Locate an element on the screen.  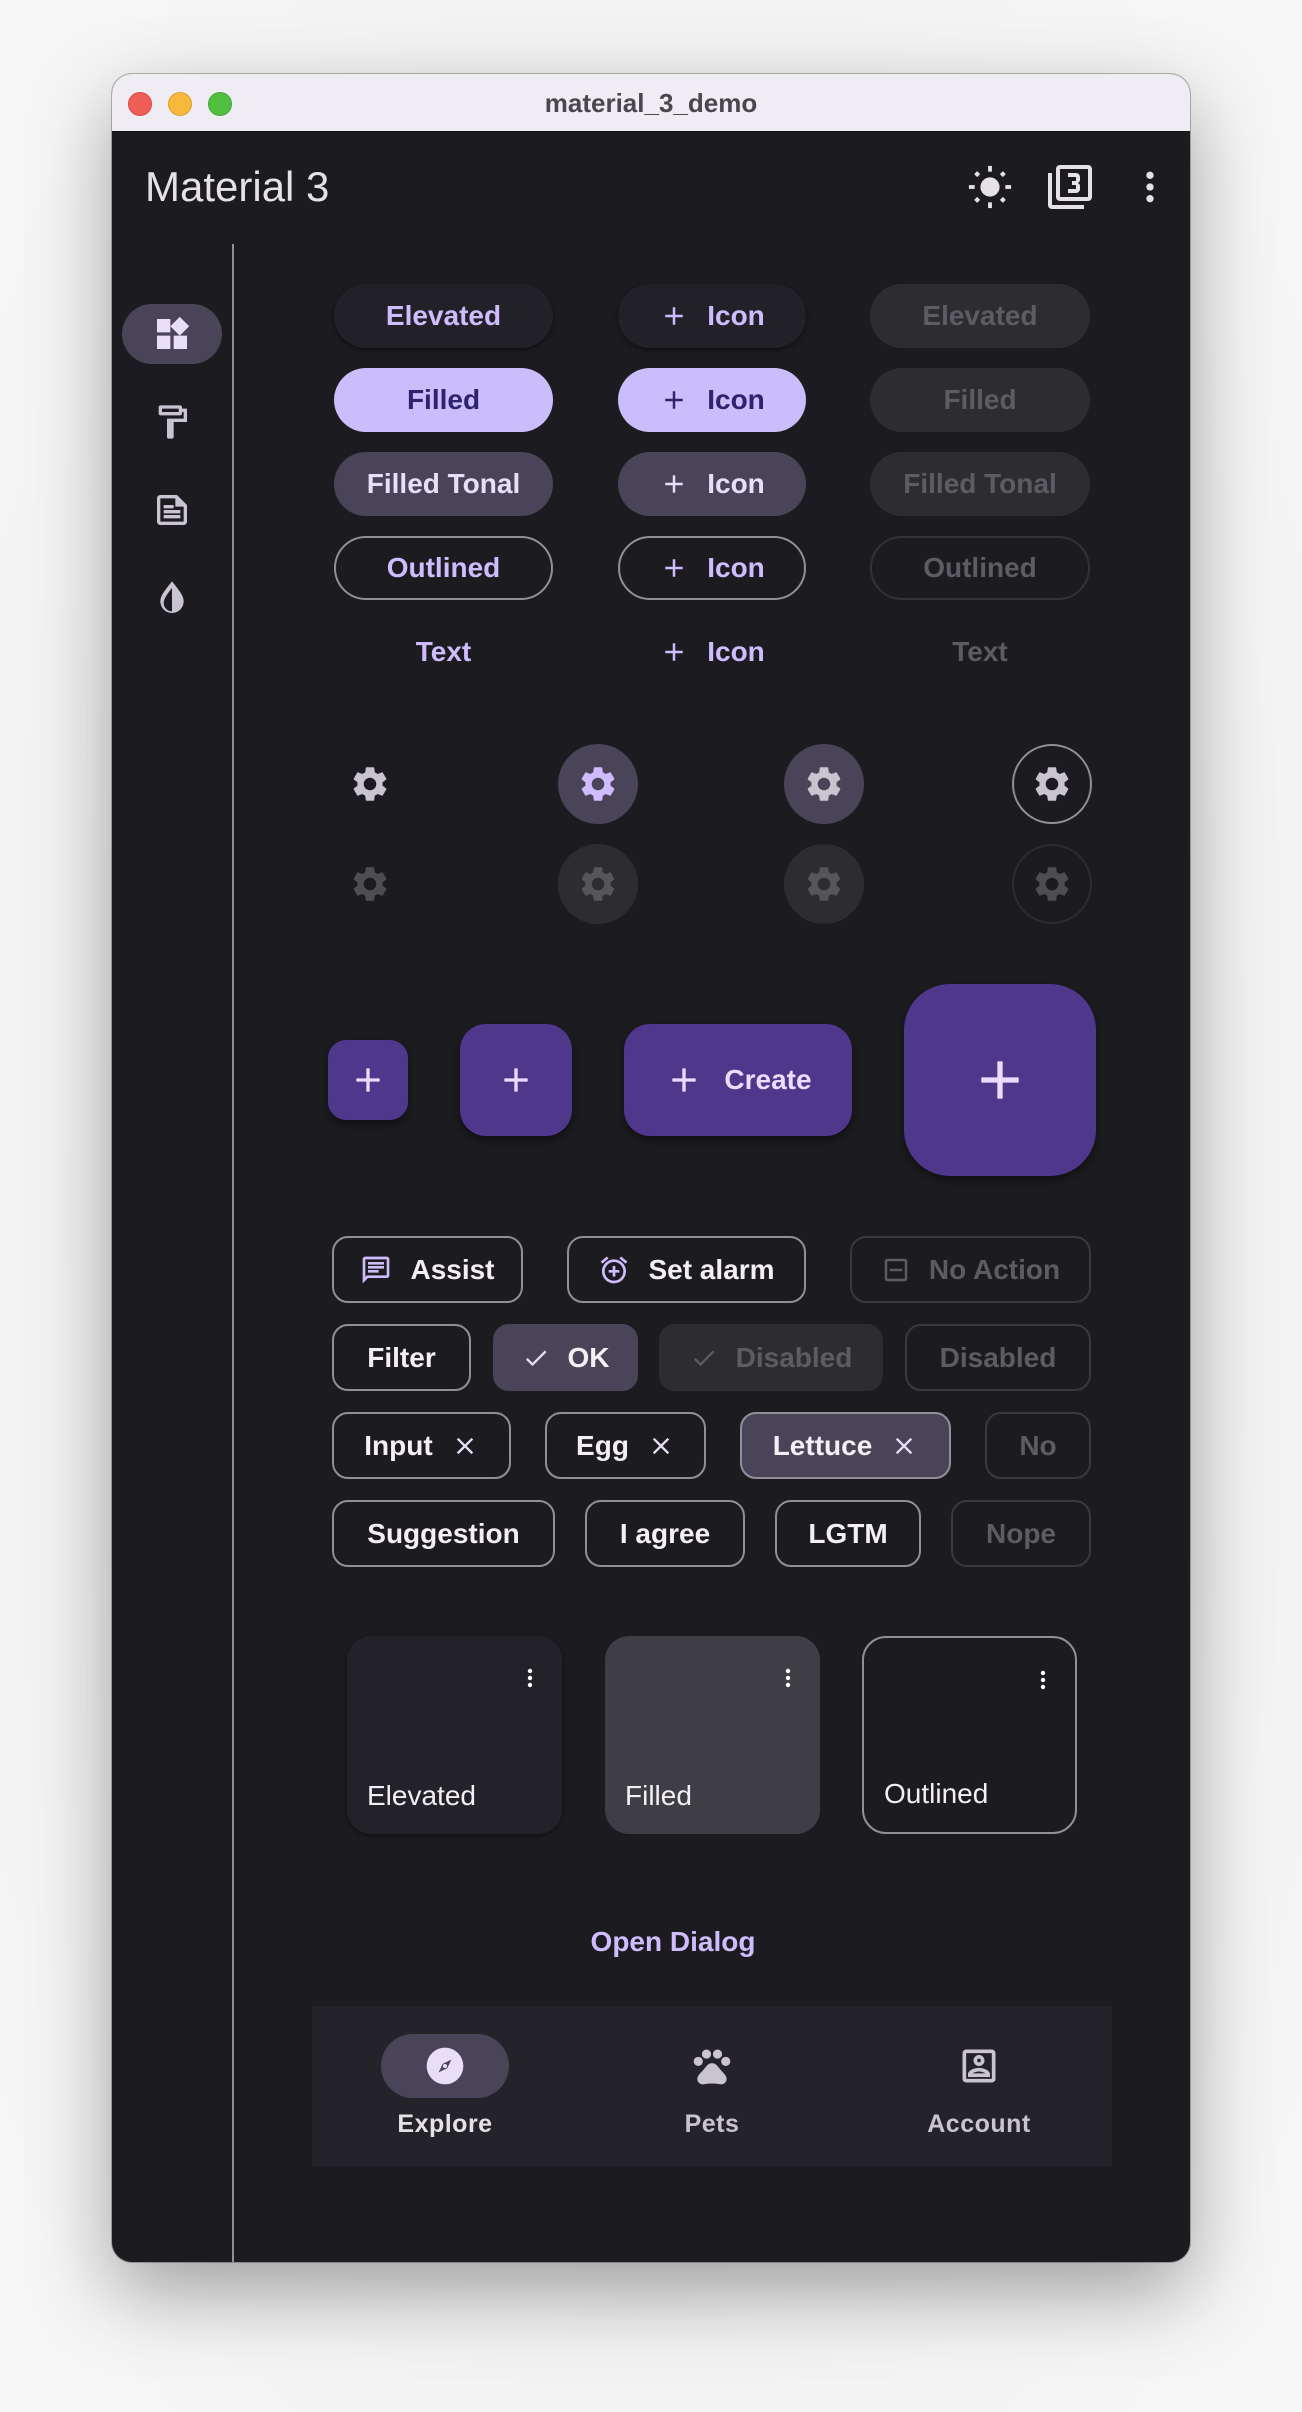
nav-label: Explore is located at coordinates (445, 2124).